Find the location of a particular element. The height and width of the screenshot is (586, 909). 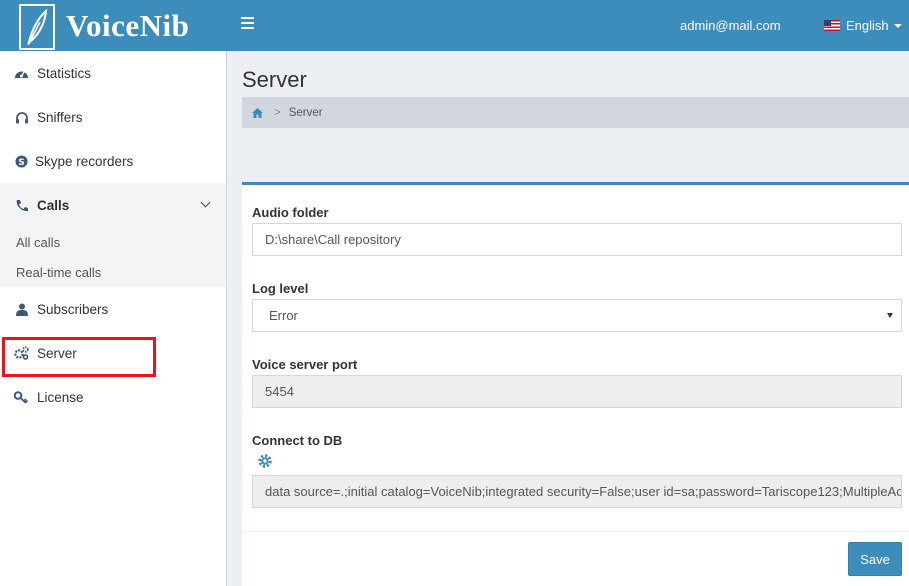

save-button: Save is located at coordinates (875, 559).